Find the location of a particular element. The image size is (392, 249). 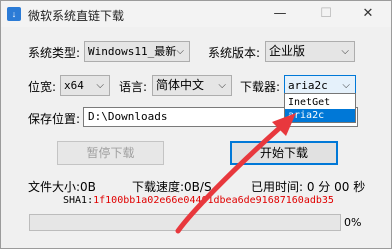

system-version-value: 企业版 is located at coordinates (287, 51).